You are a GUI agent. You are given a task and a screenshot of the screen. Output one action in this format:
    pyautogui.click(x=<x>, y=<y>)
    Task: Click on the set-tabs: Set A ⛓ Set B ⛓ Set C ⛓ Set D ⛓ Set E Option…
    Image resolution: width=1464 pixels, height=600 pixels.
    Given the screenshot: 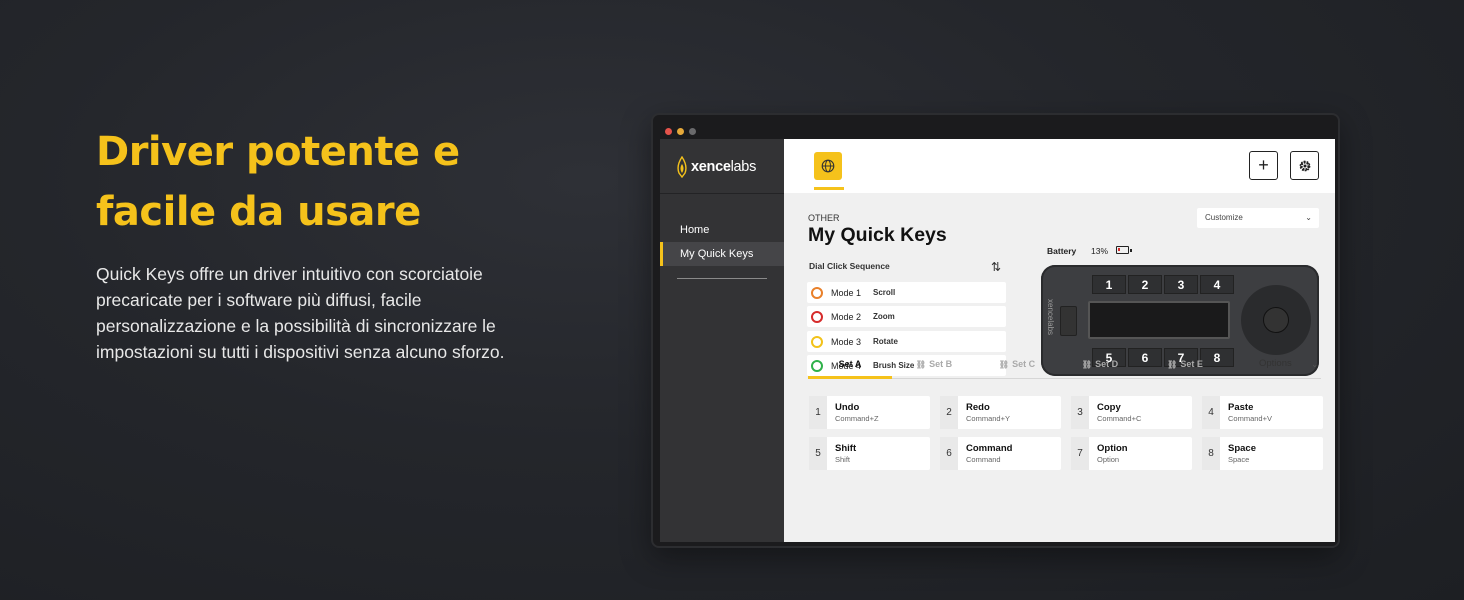 What is the action you would take?
    pyautogui.click(x=1064, y=364)
    